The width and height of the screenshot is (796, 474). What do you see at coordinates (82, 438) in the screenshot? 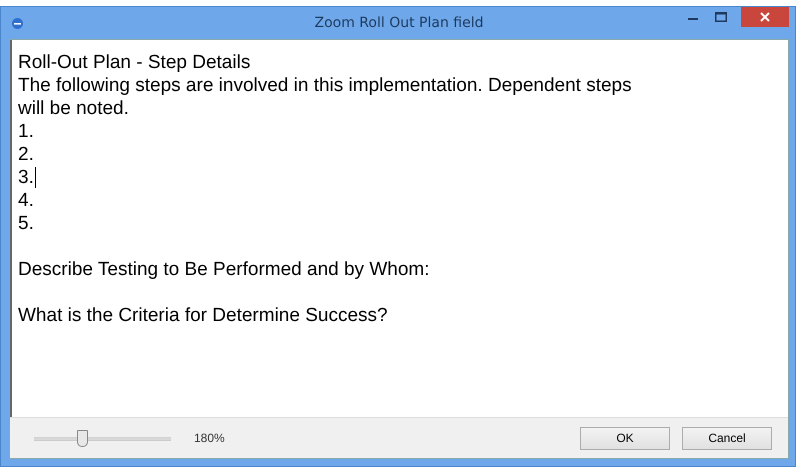
I see `slider-thumb` at bounding box center [82, 438].